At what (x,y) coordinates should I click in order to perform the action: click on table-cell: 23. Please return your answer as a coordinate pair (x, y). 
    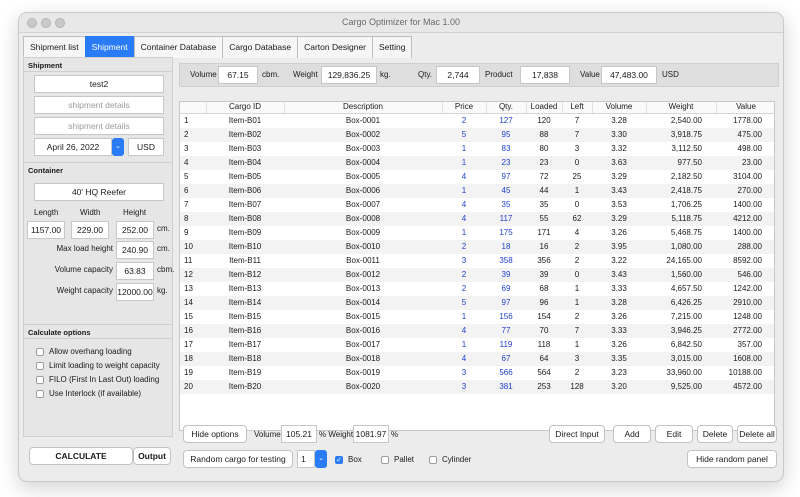
    Looking at the image, I should click on (544, 162).